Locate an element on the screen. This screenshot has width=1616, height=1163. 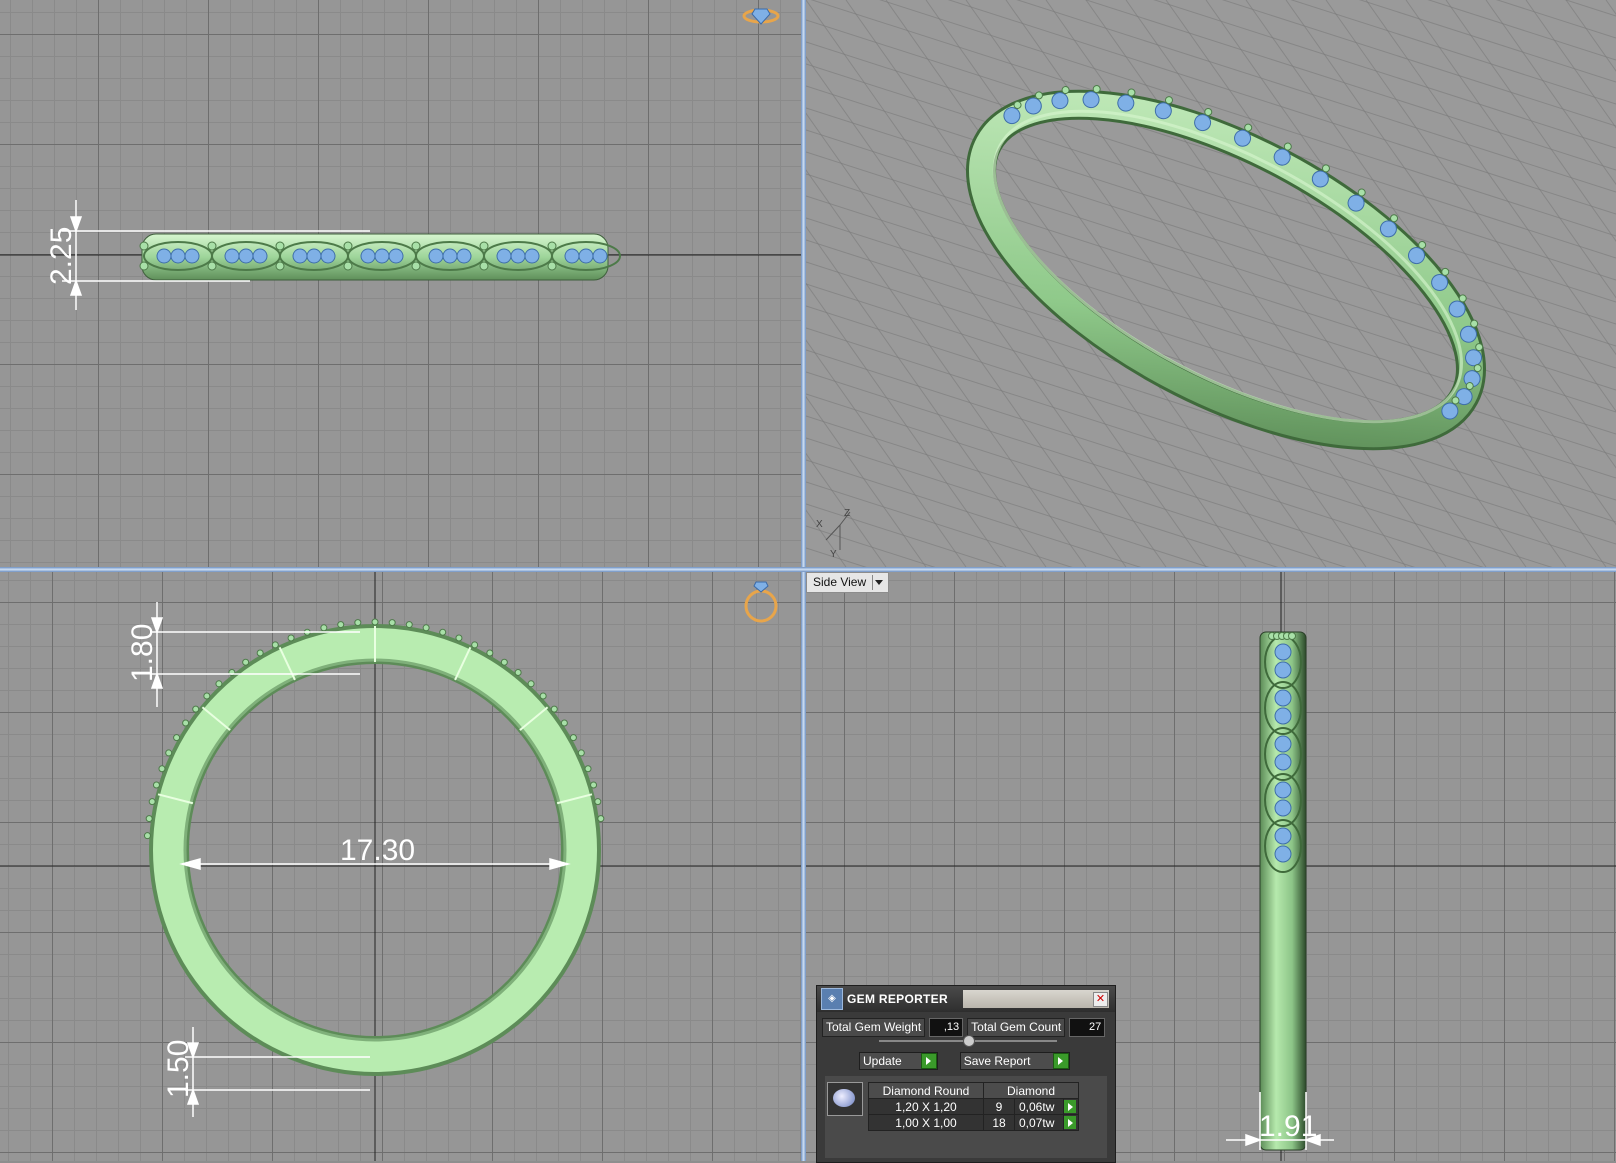
dimension-label: 2.25 is located at coordinates (61, 256).